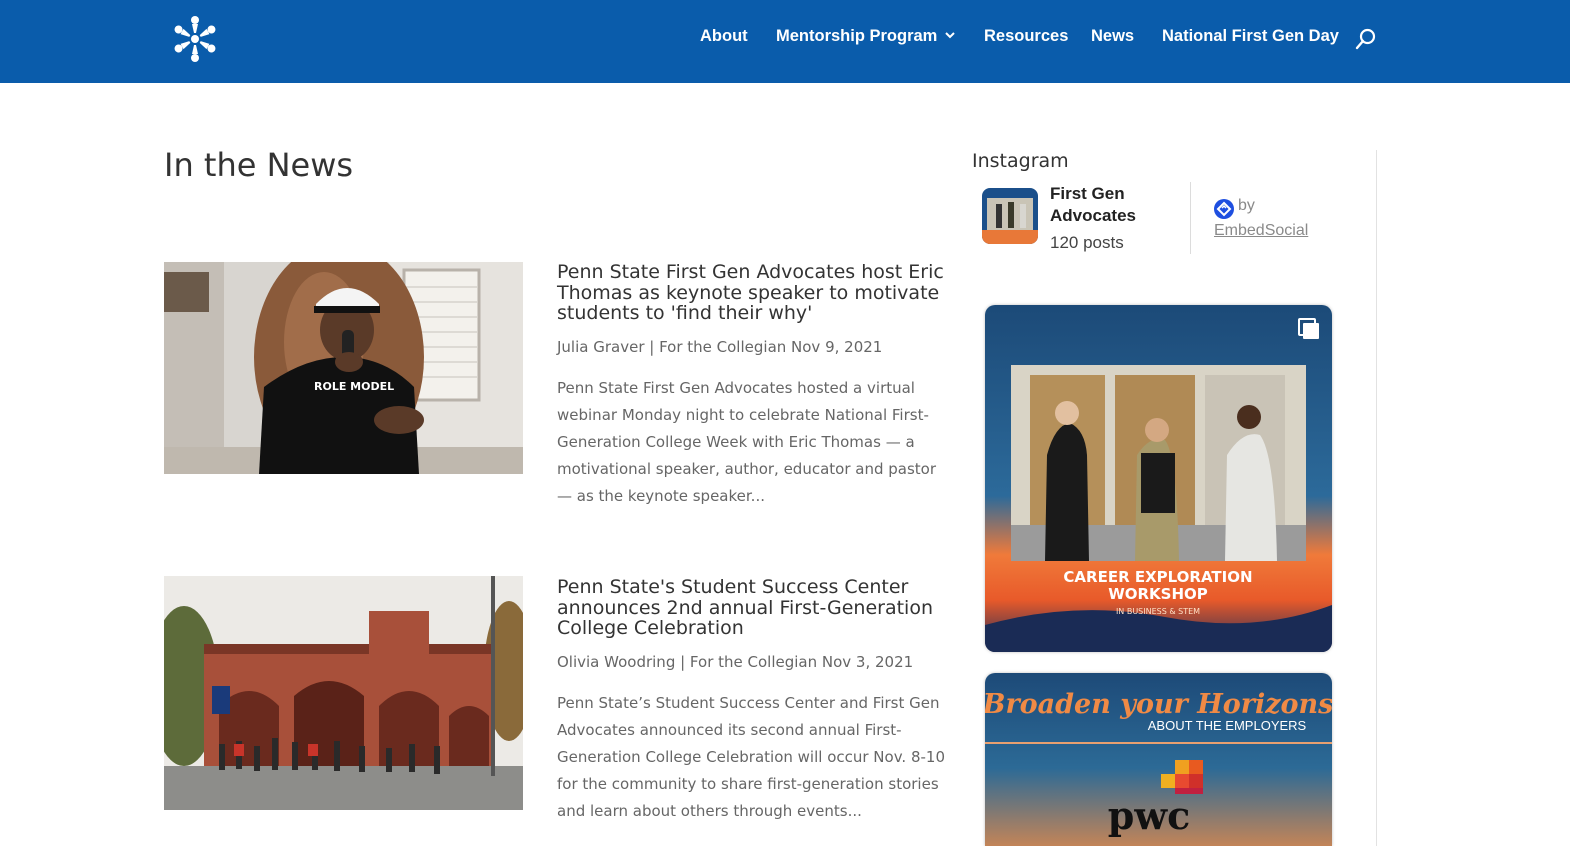 This screenshot has height=846, width=1570. Describe the element at coordinates (1158, 704) in the screenshot. I see `horizons-script-text: Broaden your Horizons` at that location.